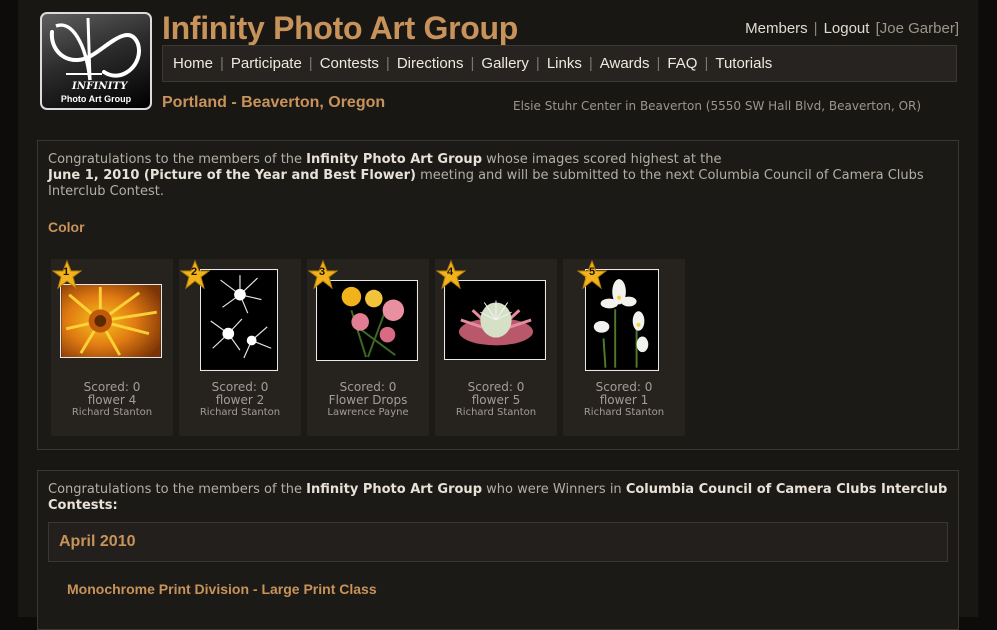 Image resolution: width=997 pixels, height=630 pixels. Describe the element at coordinates (112, 400) in the screenshot. I see `entry-title: flower 4` at that location.